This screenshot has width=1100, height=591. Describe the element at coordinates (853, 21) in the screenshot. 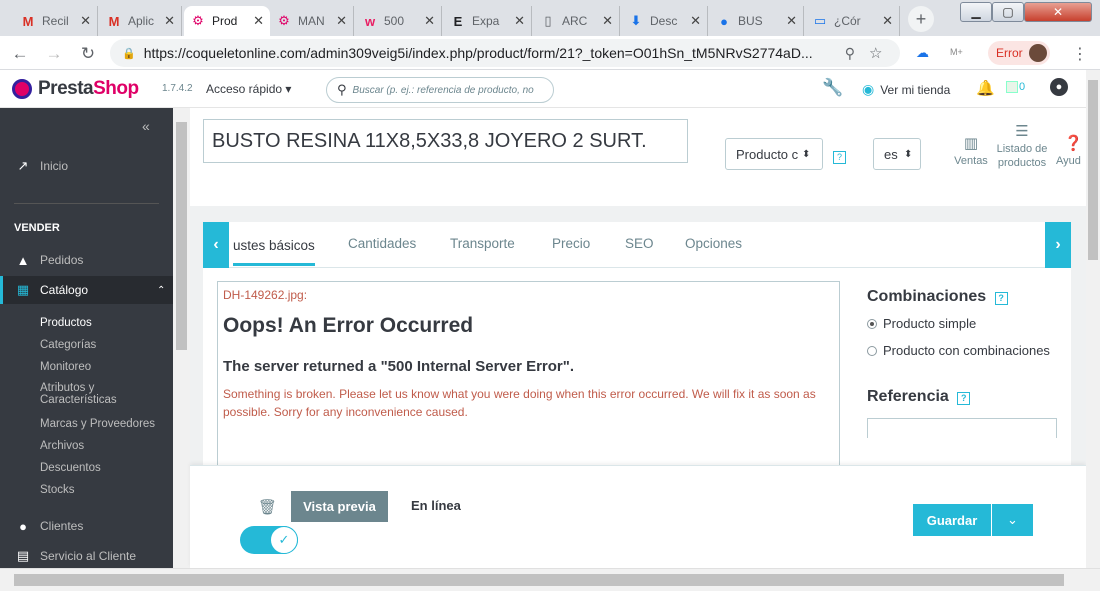

I see `browser-tab: ▭ ¿Cór ✕` at that location.